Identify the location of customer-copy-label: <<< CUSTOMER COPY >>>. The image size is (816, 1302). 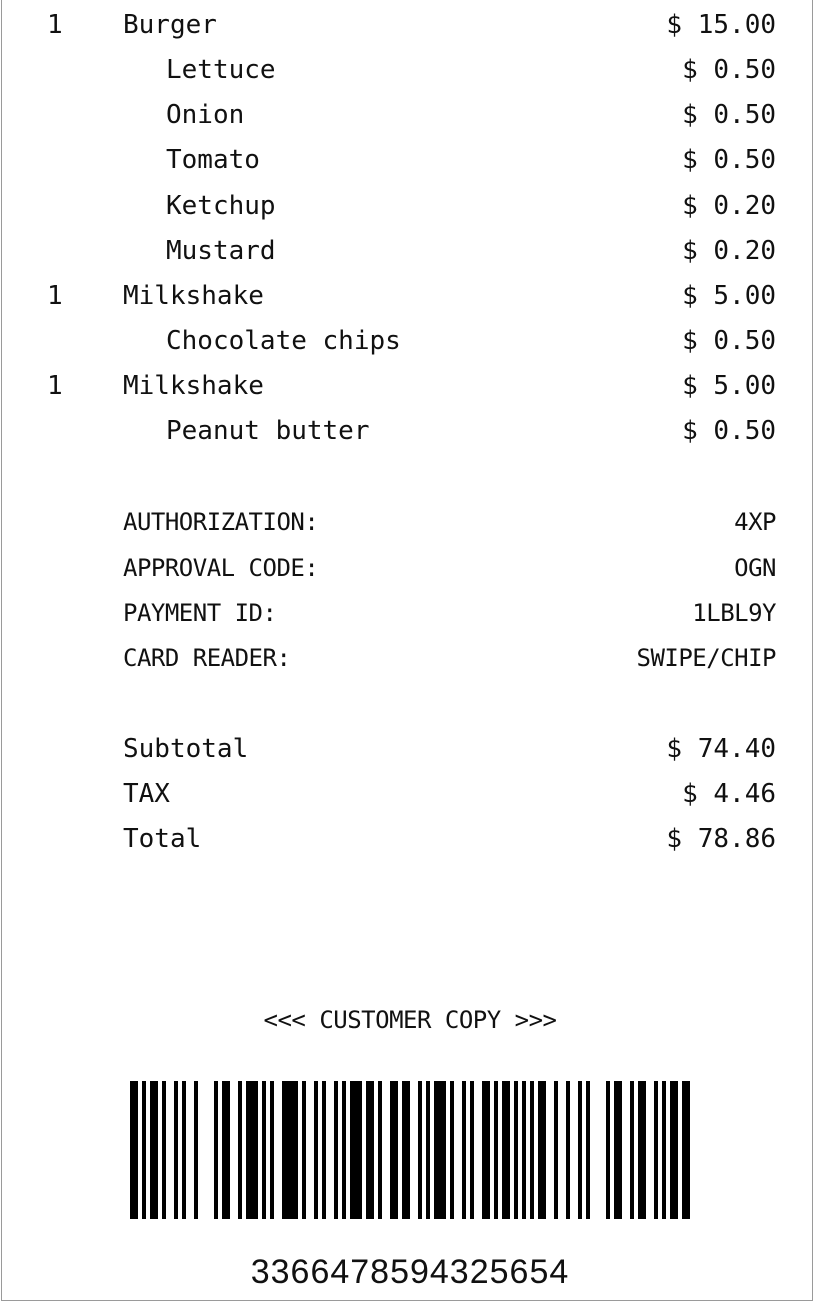
(410, 1020).